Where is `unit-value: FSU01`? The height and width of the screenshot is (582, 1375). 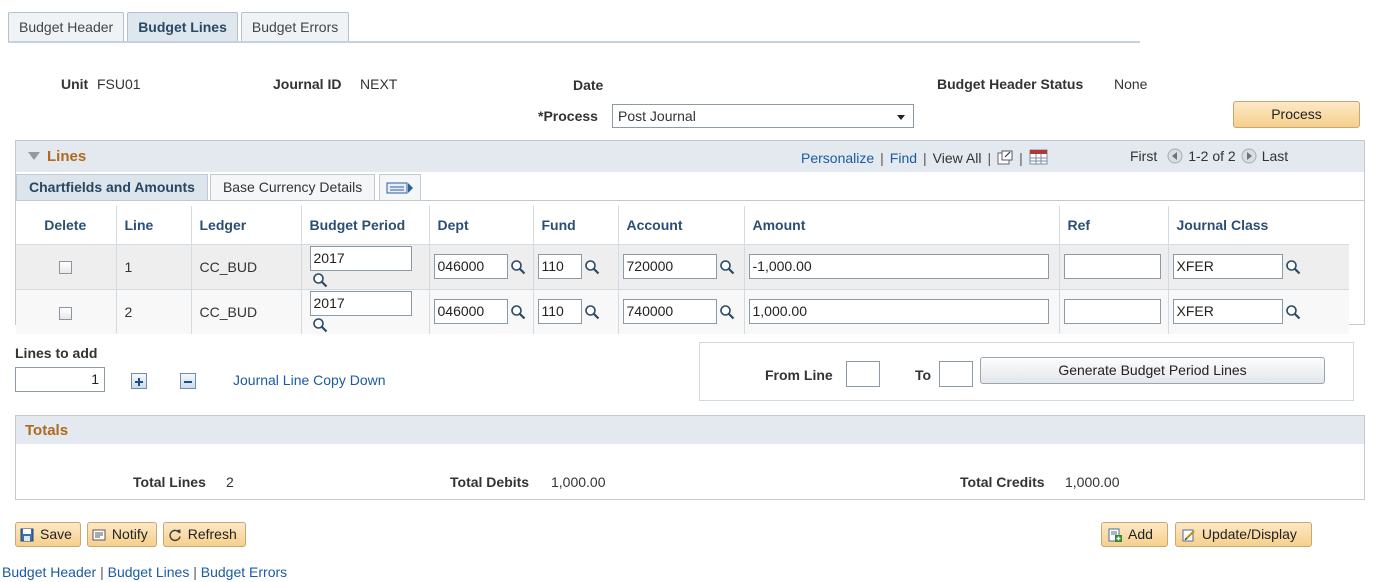 unit-value: FSU01 is located at coordinates (119, 84).